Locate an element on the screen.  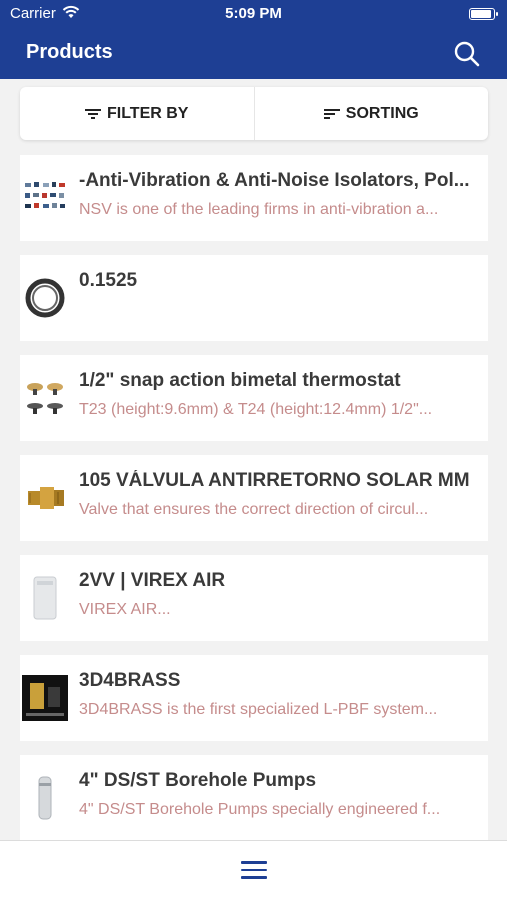
product-name: 0.1525 is located at coordinates (108, 280).